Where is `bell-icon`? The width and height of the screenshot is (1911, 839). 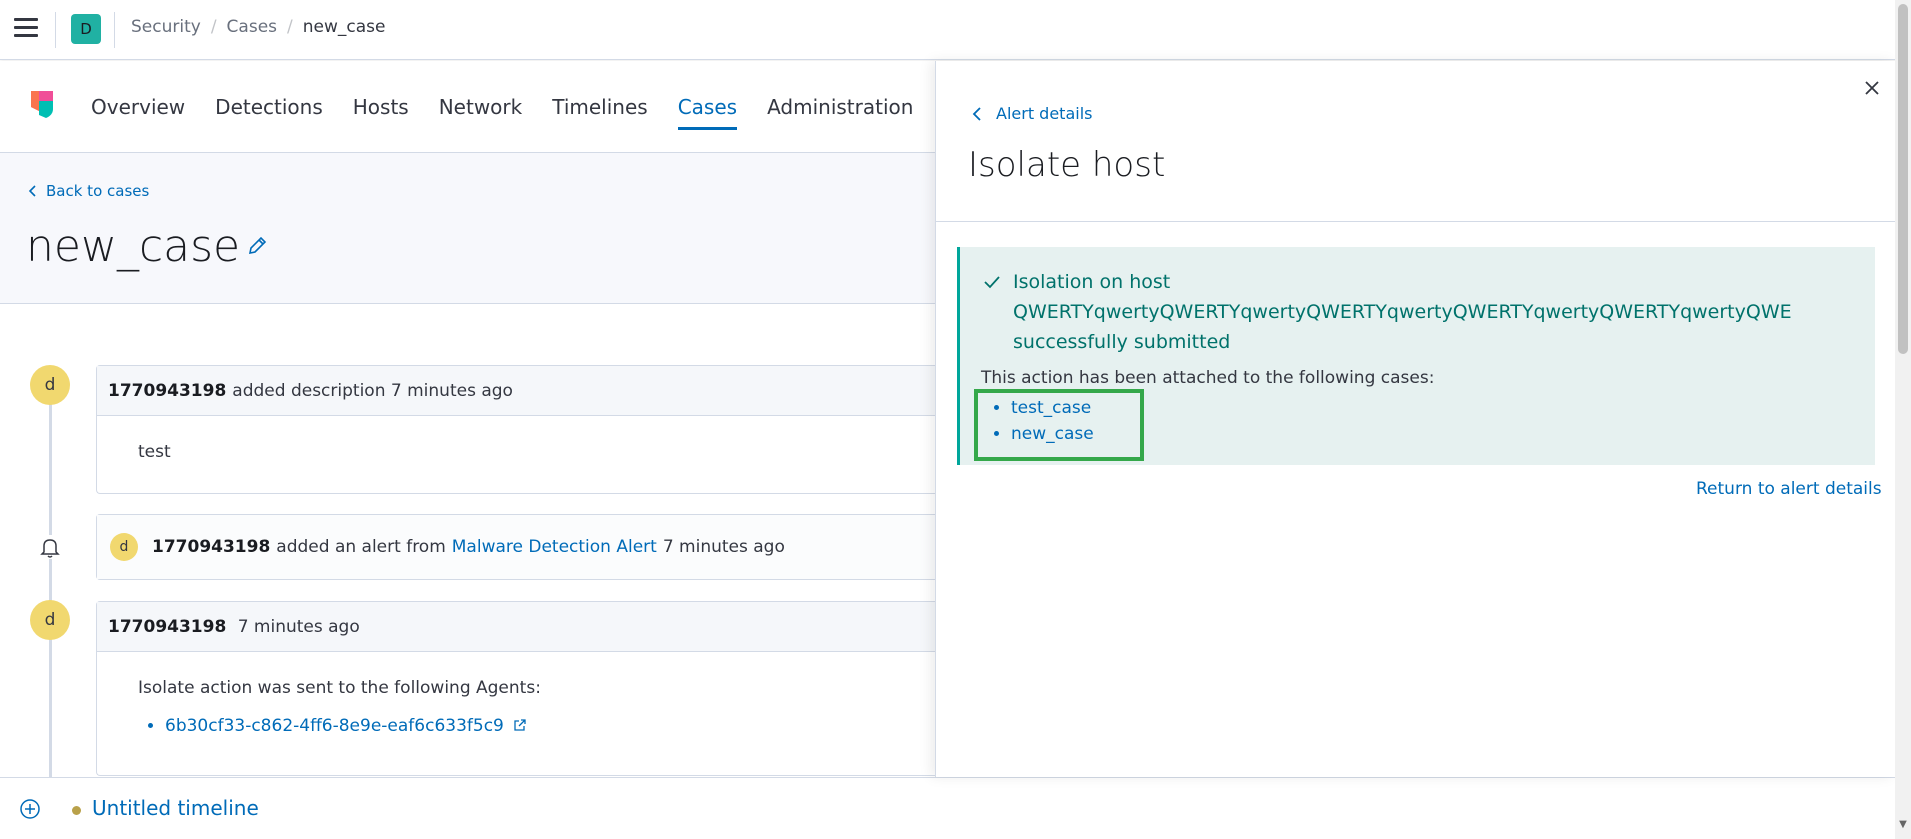 bell-icon is located at coordinates (50, 547).